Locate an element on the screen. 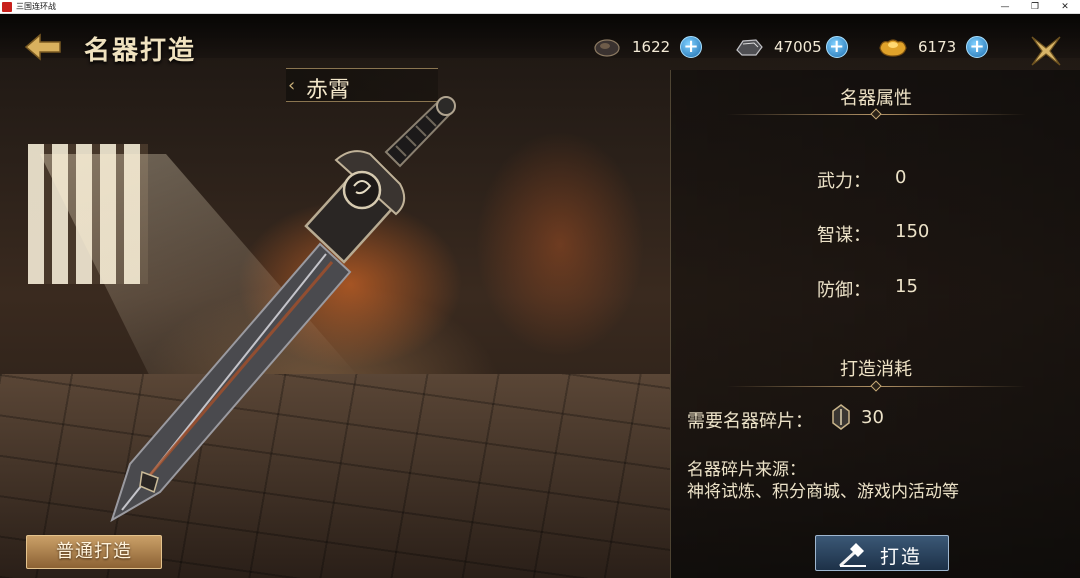 The image size is (1080, 578). window-controls: — ❐ ✕ is located at coordinates (1035, 7).